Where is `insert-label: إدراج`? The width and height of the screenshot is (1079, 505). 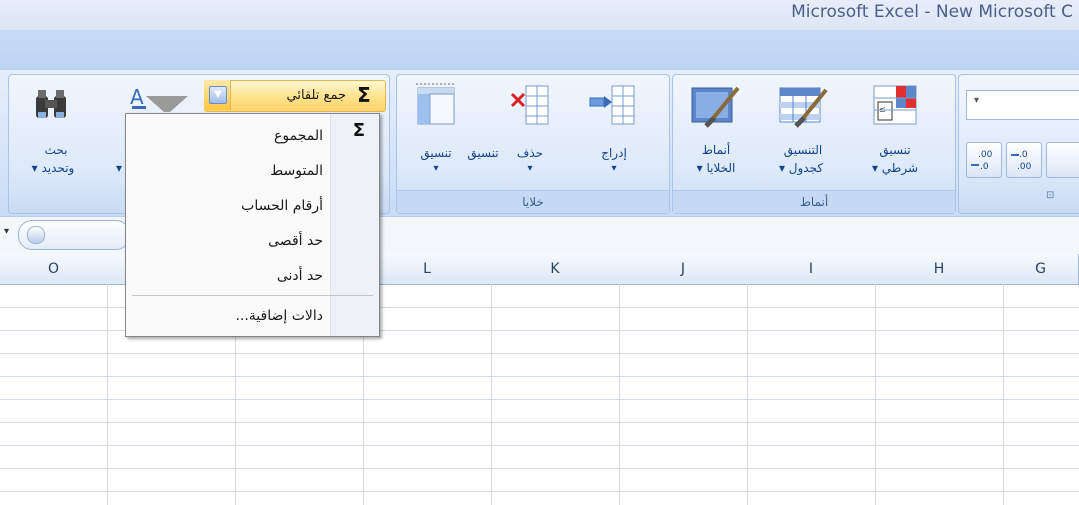
insert-label: إدراج is located at coordinates (614, 153).